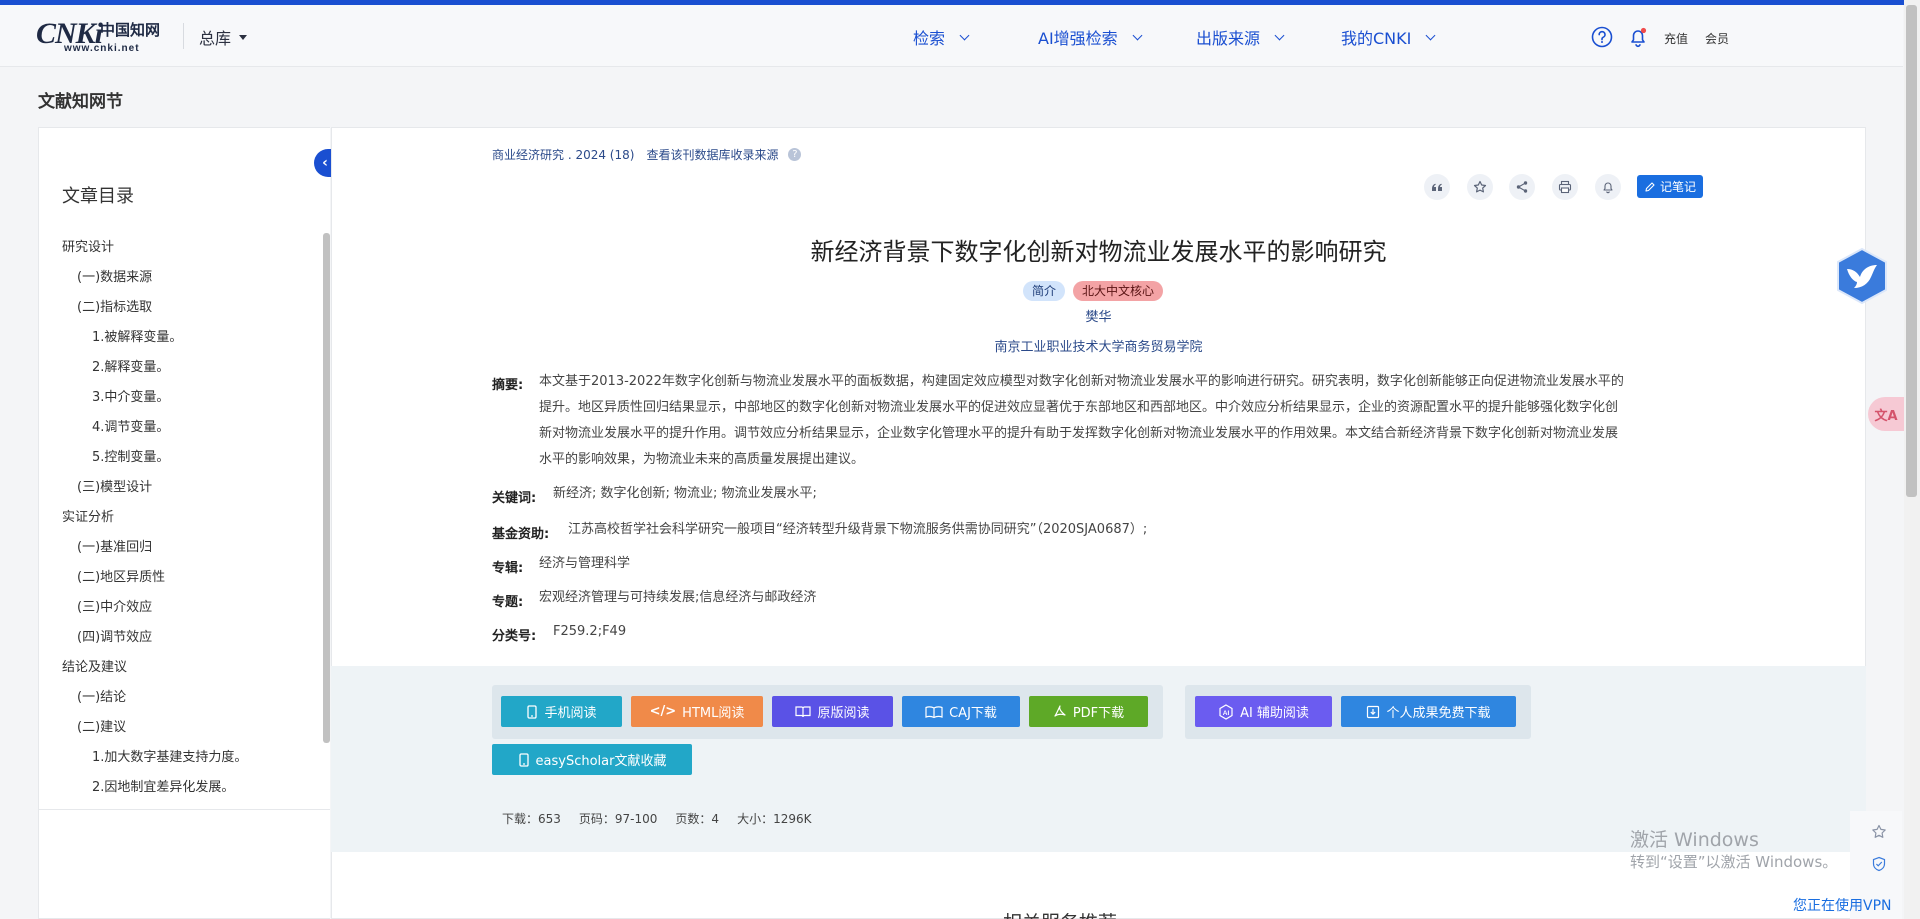 The width and height of the screenshot is (1920, 919). I want to click on cnki-logo: CNKi 中国知网 www.cnki.net, so click(101, 35).